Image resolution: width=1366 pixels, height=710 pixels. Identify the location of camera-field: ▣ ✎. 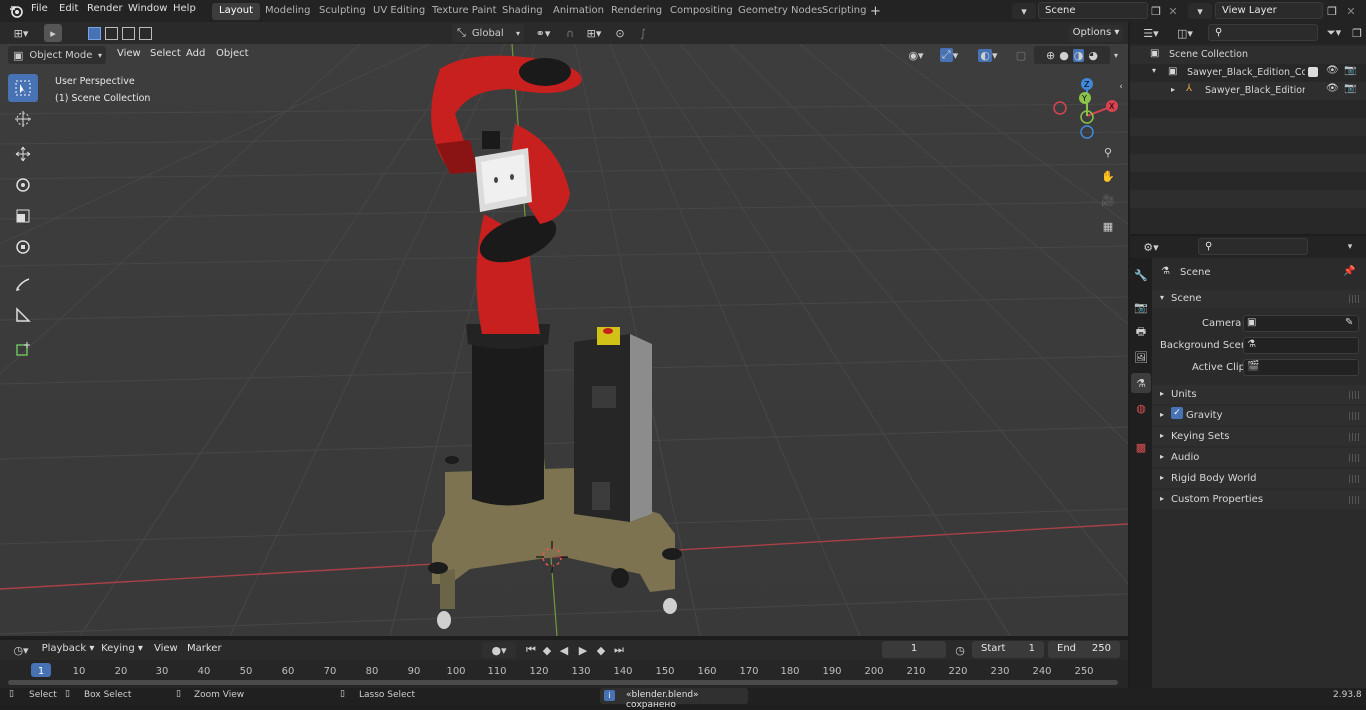
(1301, 323).